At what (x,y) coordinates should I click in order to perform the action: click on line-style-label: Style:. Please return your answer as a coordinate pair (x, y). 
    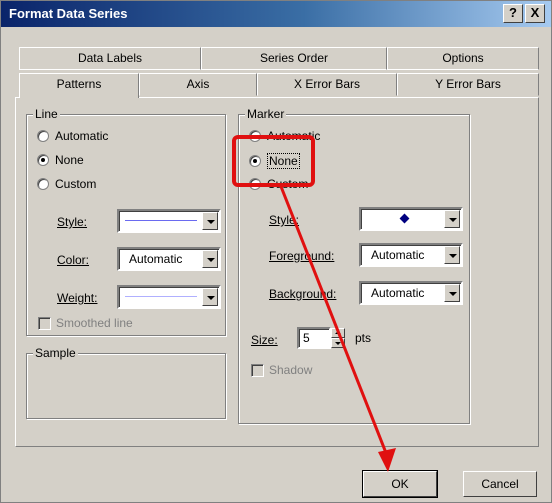
    Looking at the image, I should click on (72, 222).